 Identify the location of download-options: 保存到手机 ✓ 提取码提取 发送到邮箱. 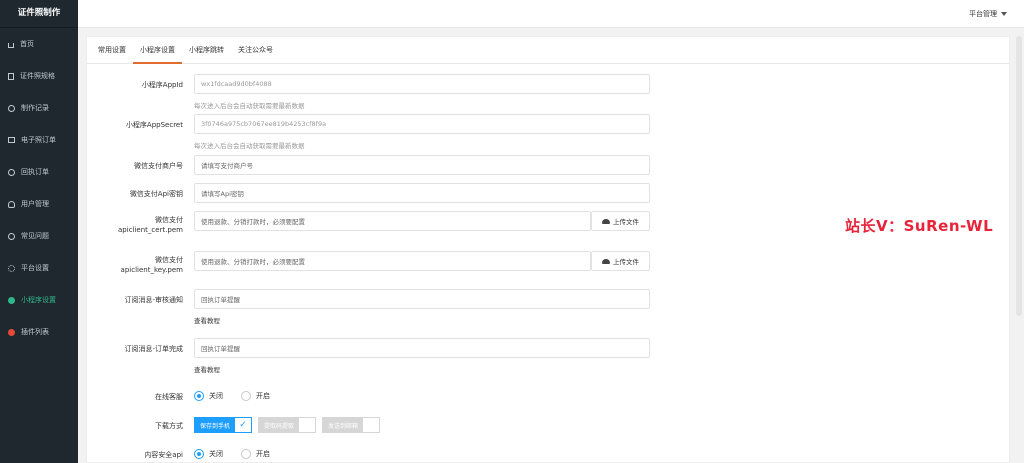
(290, 425).